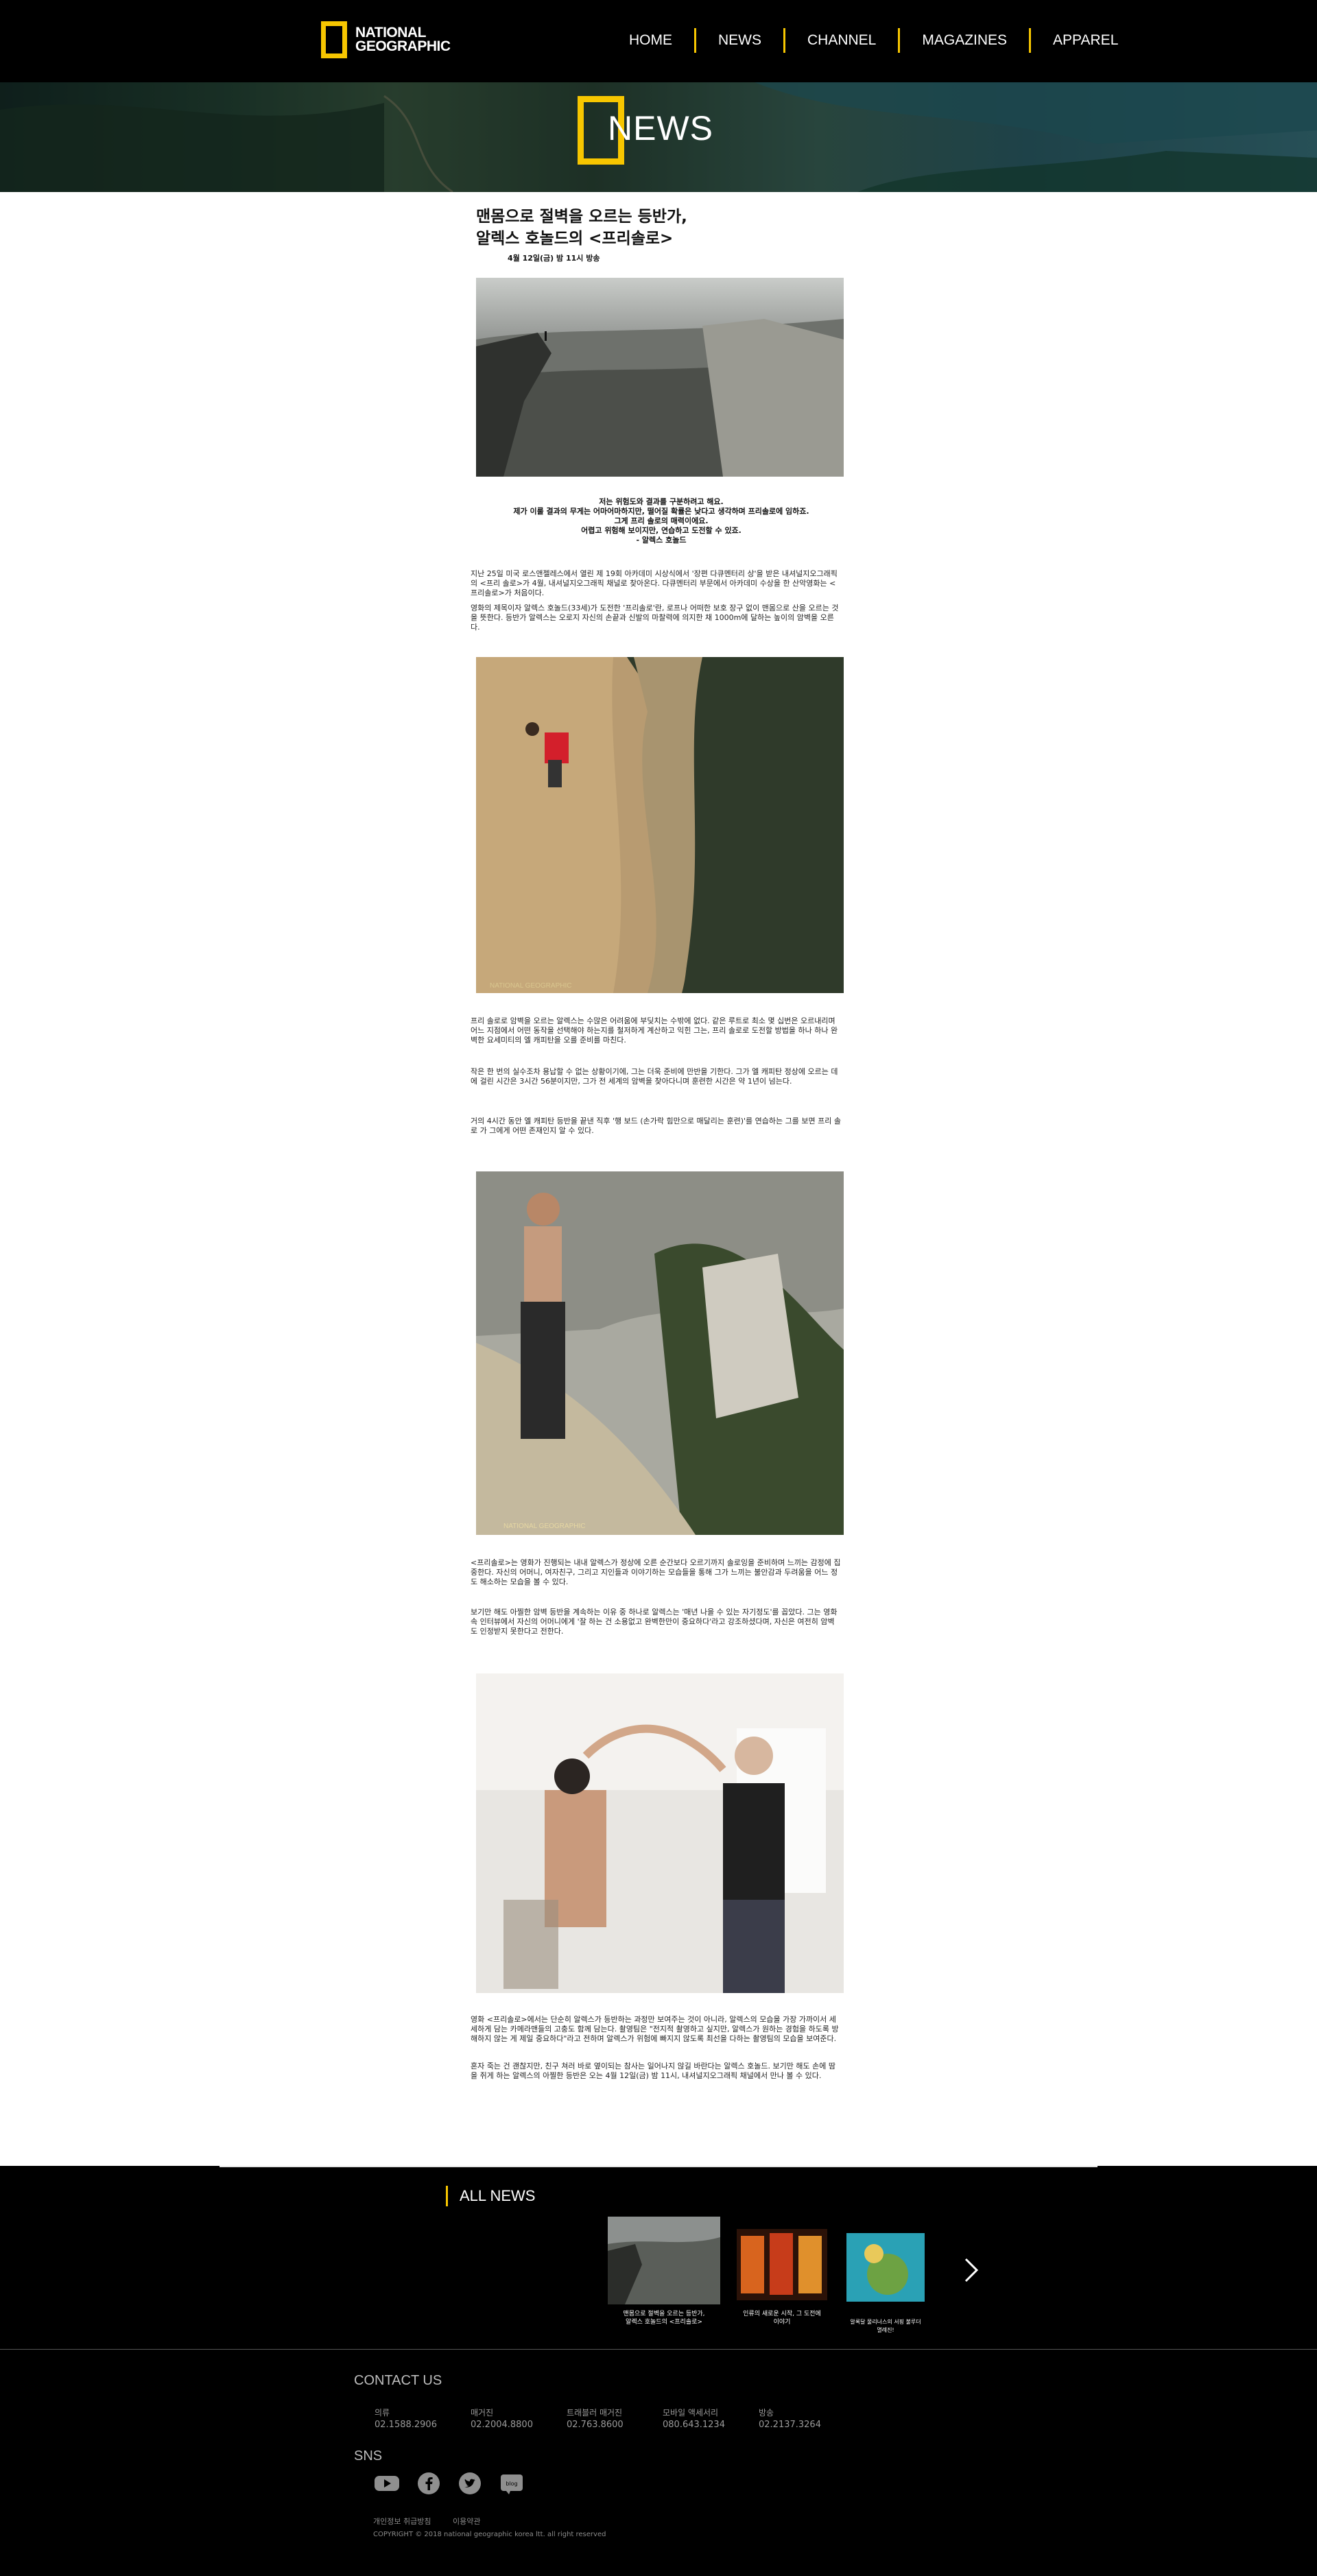 The image size is (1317, 2576). What do you see at coordinates (660, 128) in the screenshot?
I see `banner-title: NEWS` at bounding box center [660, 128].